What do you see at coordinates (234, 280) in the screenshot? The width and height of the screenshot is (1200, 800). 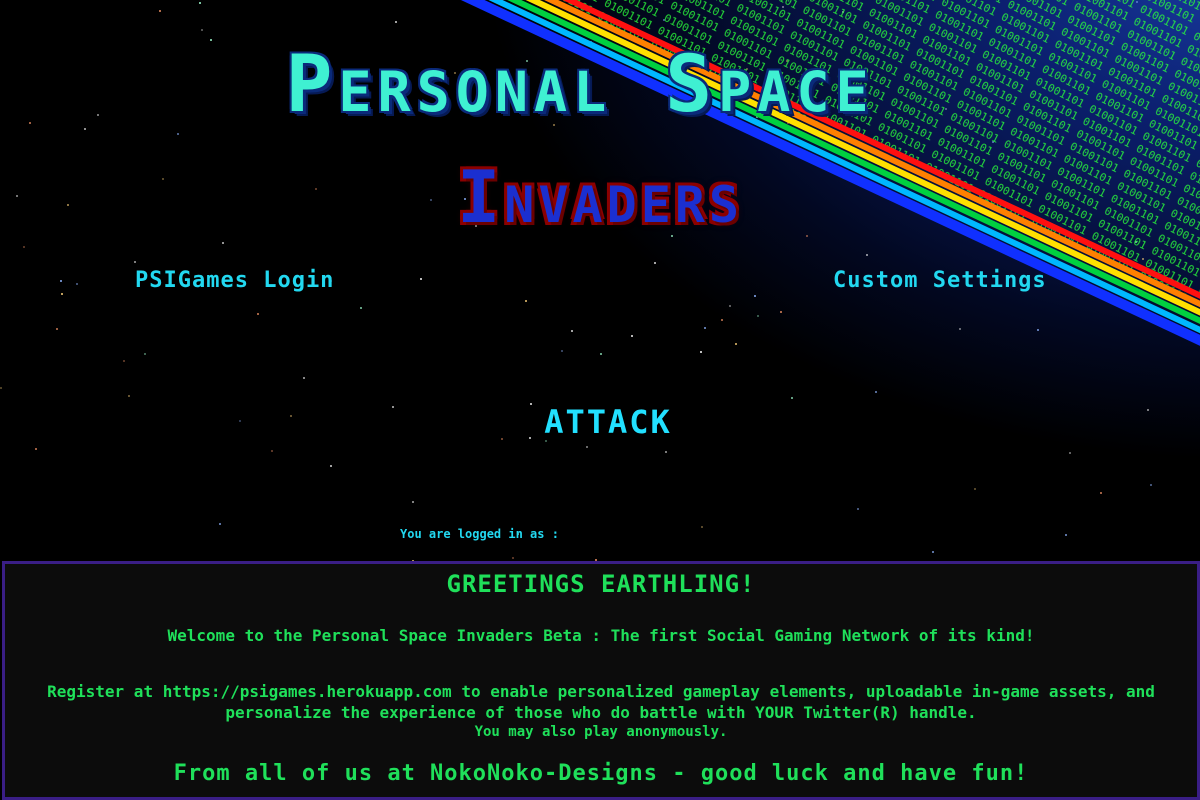 I see `psigames-login-link: PSIGames Login` at bounding box center [234, 280].